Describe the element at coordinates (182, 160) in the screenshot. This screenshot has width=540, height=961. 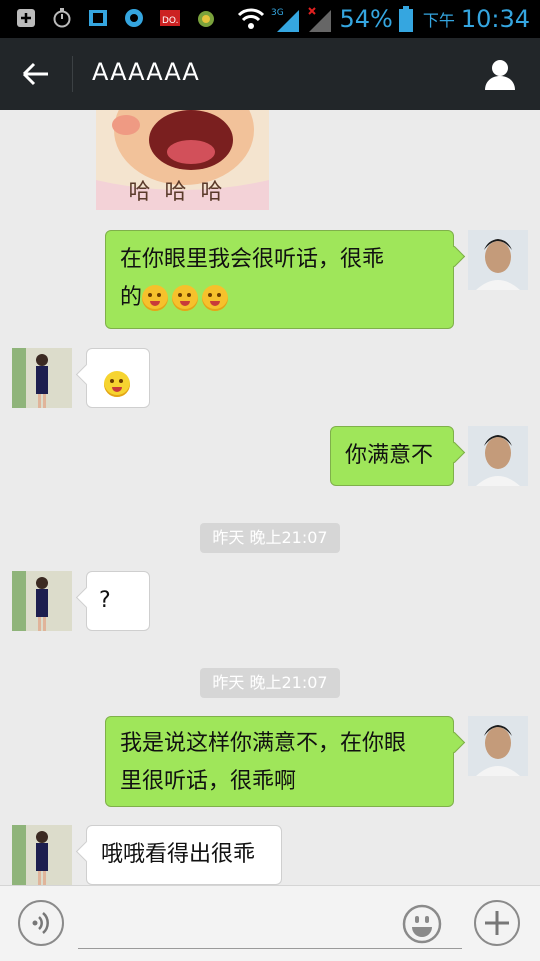
I see `sticker-image: 哈哈哈` at that location.